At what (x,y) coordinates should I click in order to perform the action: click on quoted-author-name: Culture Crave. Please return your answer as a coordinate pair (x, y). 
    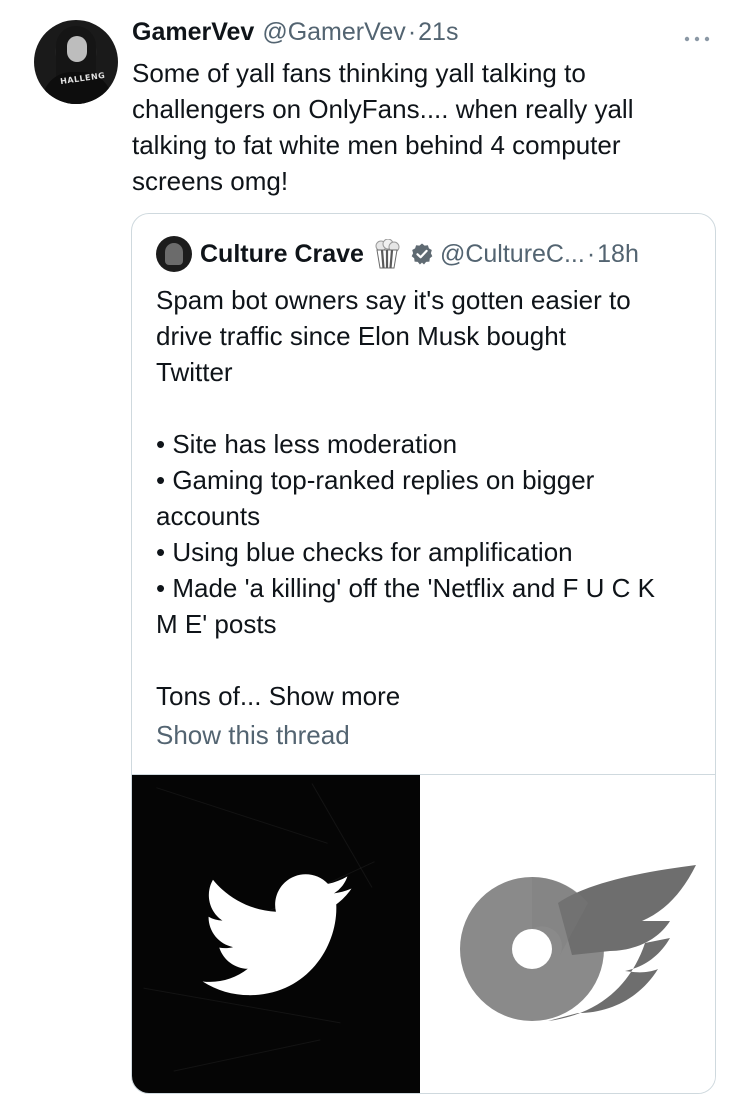
    Looking at the image, I should click on (282, 254).